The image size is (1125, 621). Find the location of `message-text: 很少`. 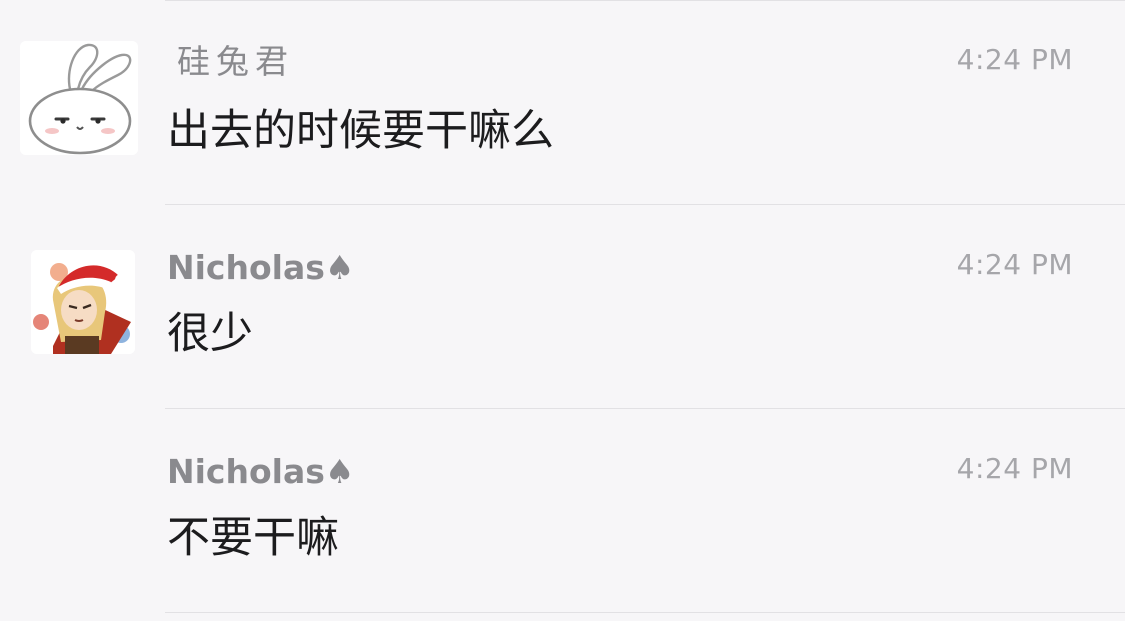

message-text: 很少 is located at coordinates (210, 334).